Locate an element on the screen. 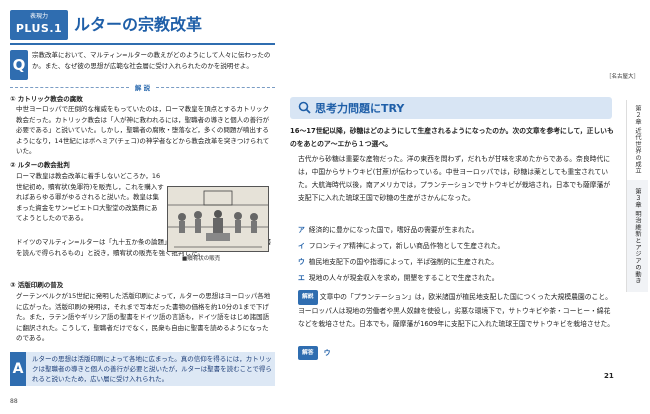 Image resolution: width=650 pixels, height=414 pixels. choice-letter: エ is located at coordinates (301, 278).